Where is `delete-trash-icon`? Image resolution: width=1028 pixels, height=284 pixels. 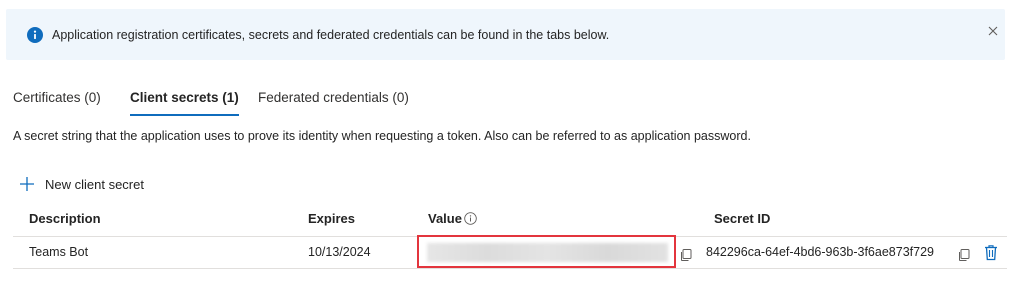
delete-trash-icon is located at coordinates (991, 252).